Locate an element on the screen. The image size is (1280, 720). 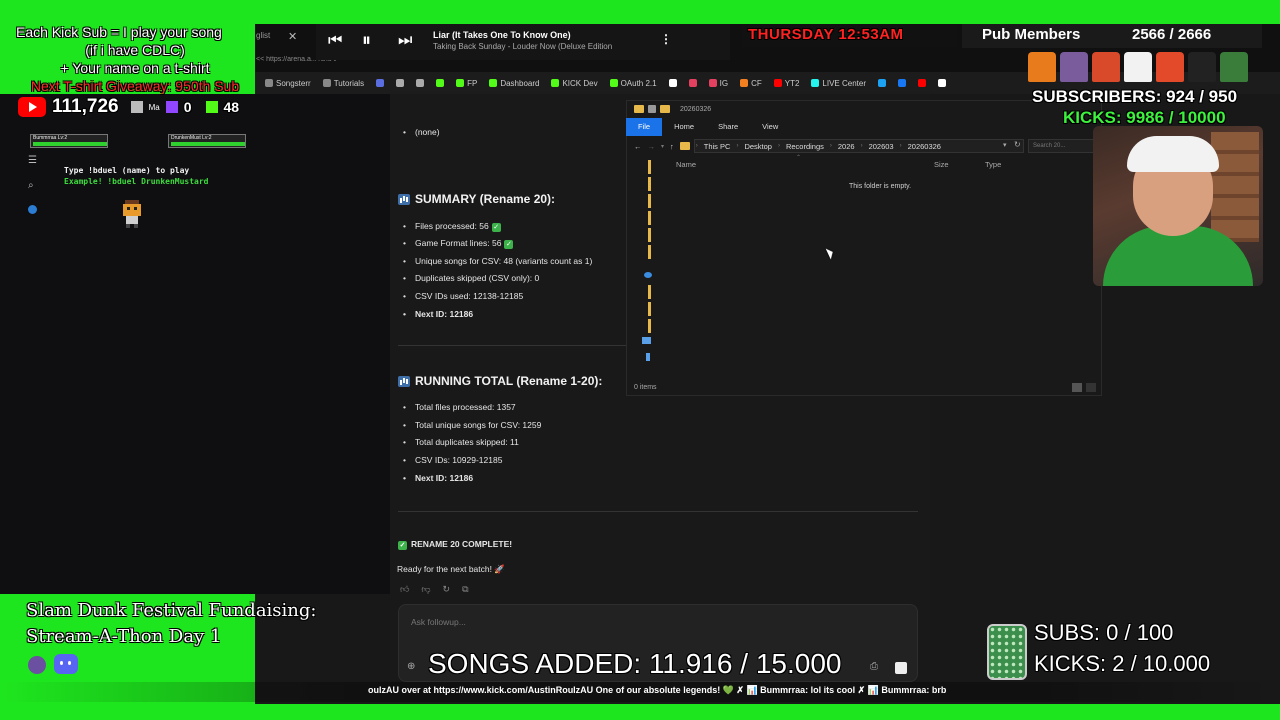
breadcrumb-item: This PC is located at coordinates (717, 146).